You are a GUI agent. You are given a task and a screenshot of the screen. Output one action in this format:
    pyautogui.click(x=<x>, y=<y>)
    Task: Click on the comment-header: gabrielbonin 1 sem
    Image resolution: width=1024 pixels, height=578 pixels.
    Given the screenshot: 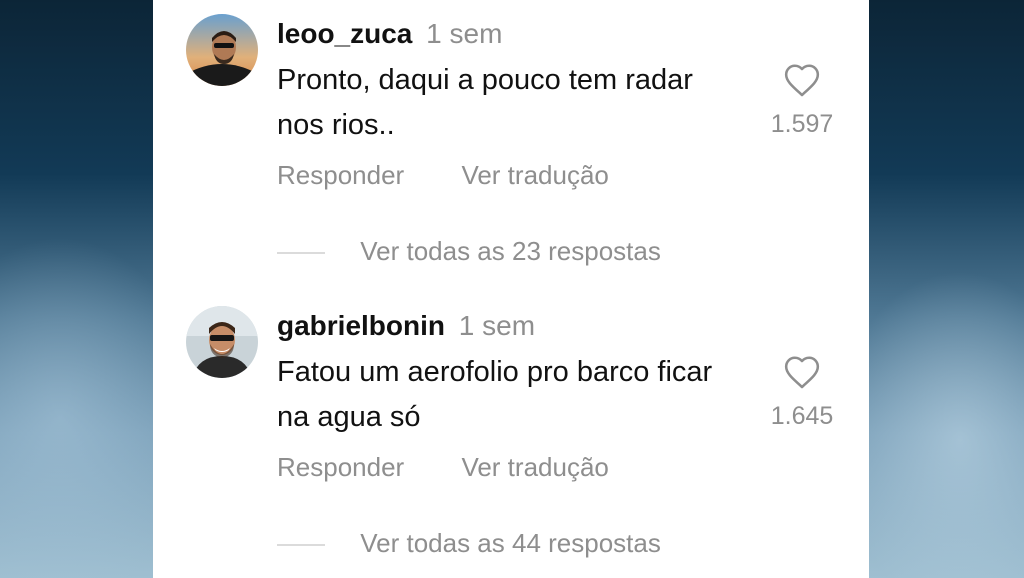 What is the action you would take?
    pyautogui.click(x=406, y=326)
    